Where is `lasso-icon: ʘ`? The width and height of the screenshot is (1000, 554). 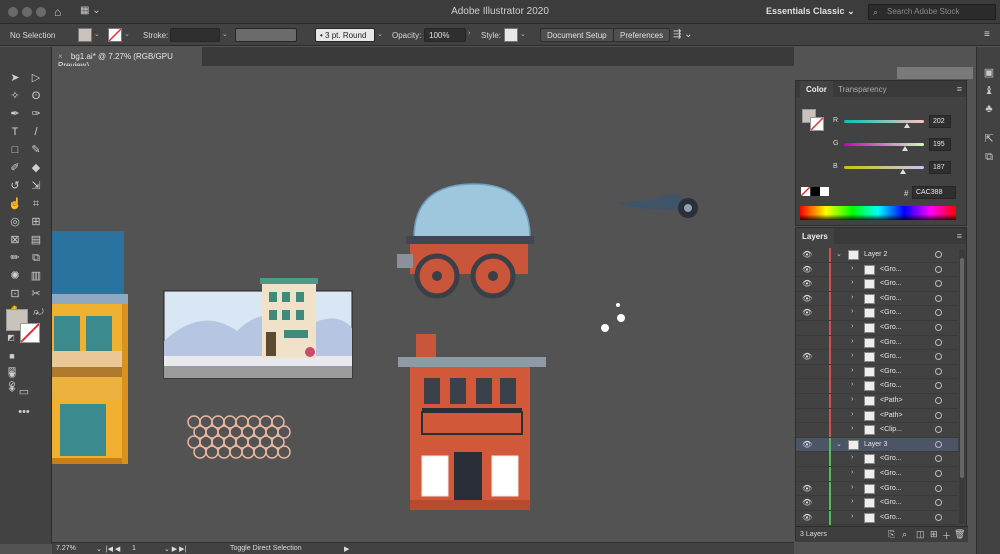 lasso-icon: ʘ is located at coordinates (36, 96).